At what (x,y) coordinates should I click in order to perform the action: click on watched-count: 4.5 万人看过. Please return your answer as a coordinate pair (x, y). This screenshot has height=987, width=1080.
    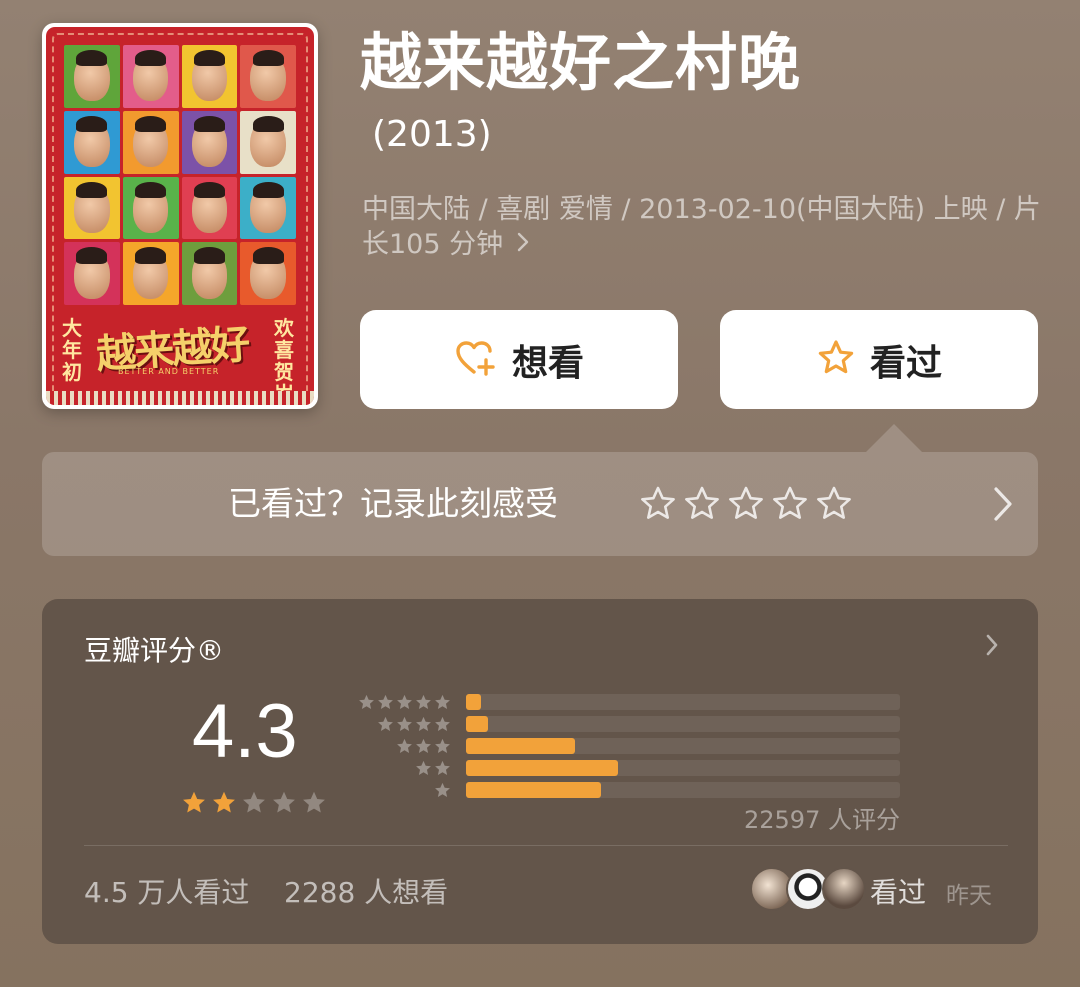
    Looking at the image, I should click on (166, 891).